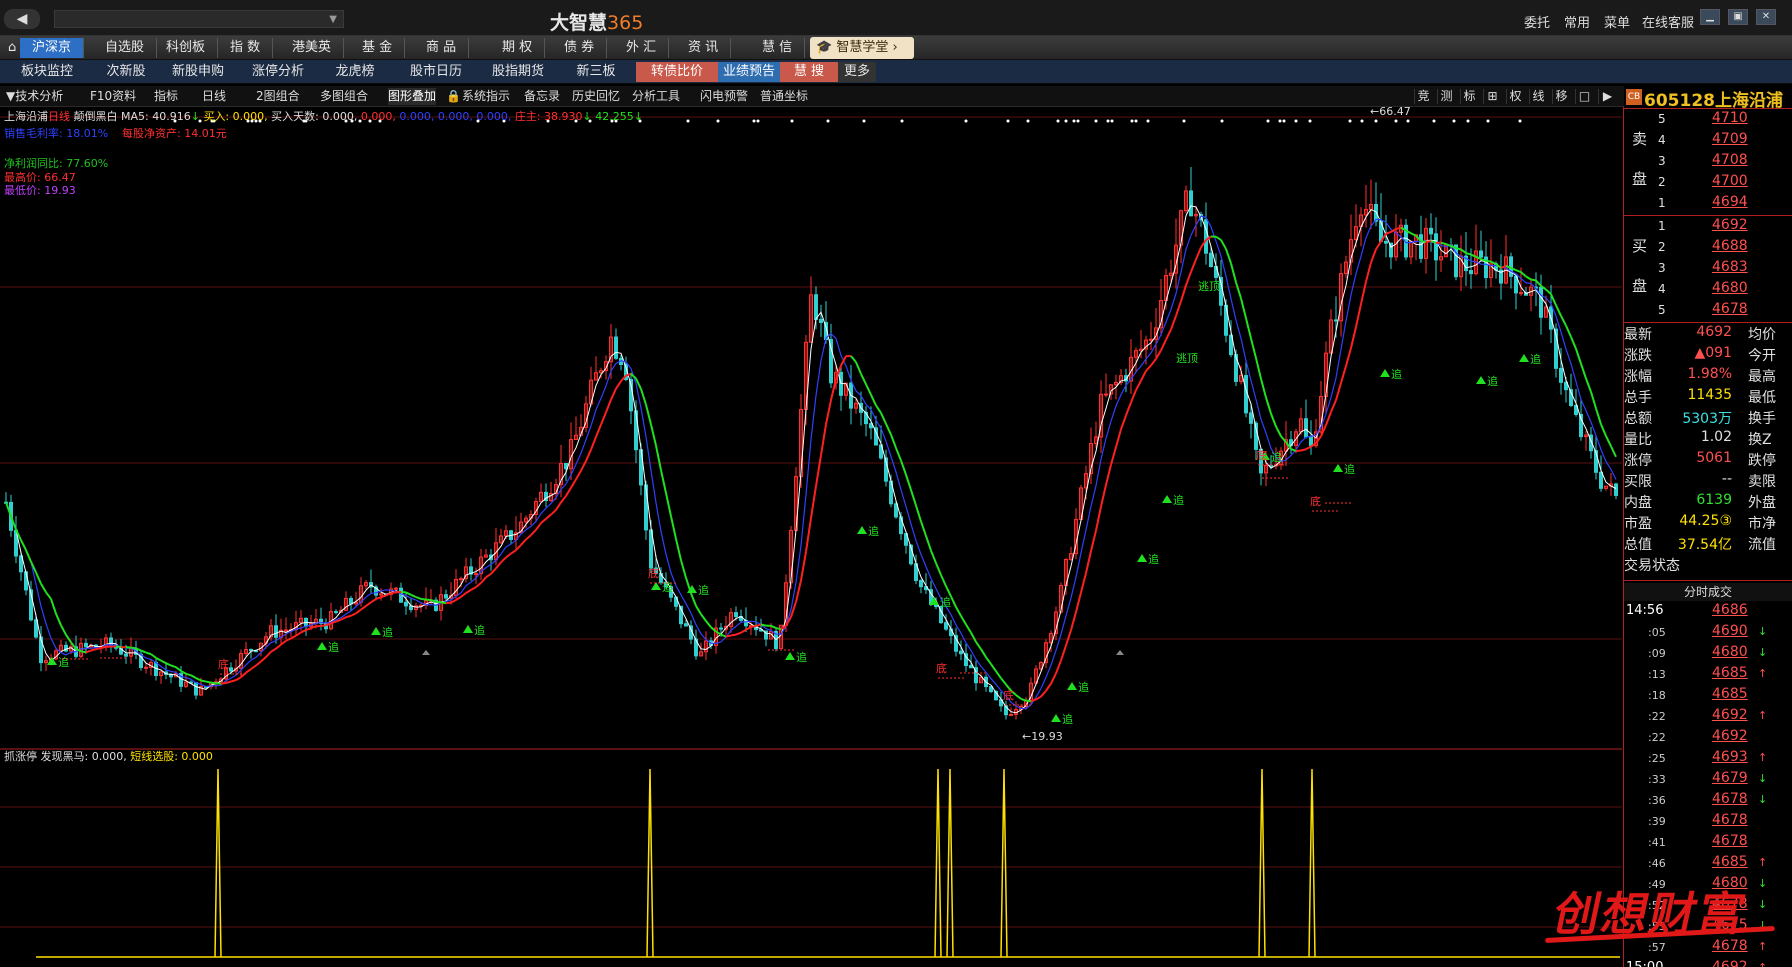  I want to click on window-icon: □, so click(1584, 96).